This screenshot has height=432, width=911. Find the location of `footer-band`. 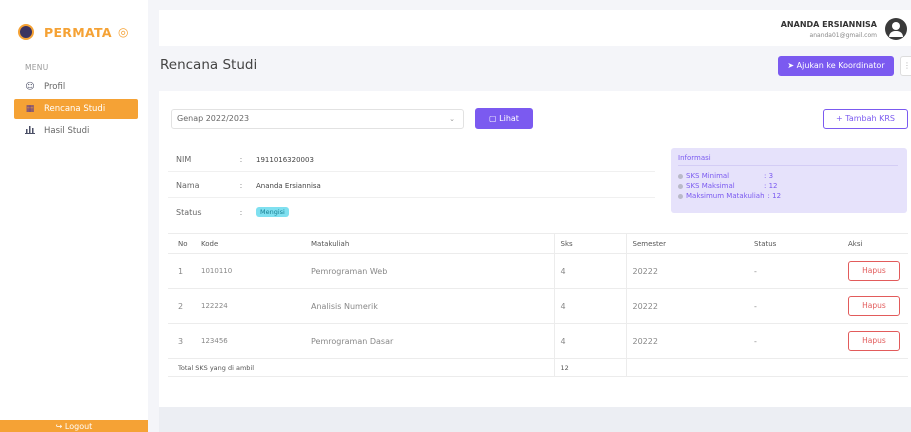

footer-band is located at coordinates (535, 419).